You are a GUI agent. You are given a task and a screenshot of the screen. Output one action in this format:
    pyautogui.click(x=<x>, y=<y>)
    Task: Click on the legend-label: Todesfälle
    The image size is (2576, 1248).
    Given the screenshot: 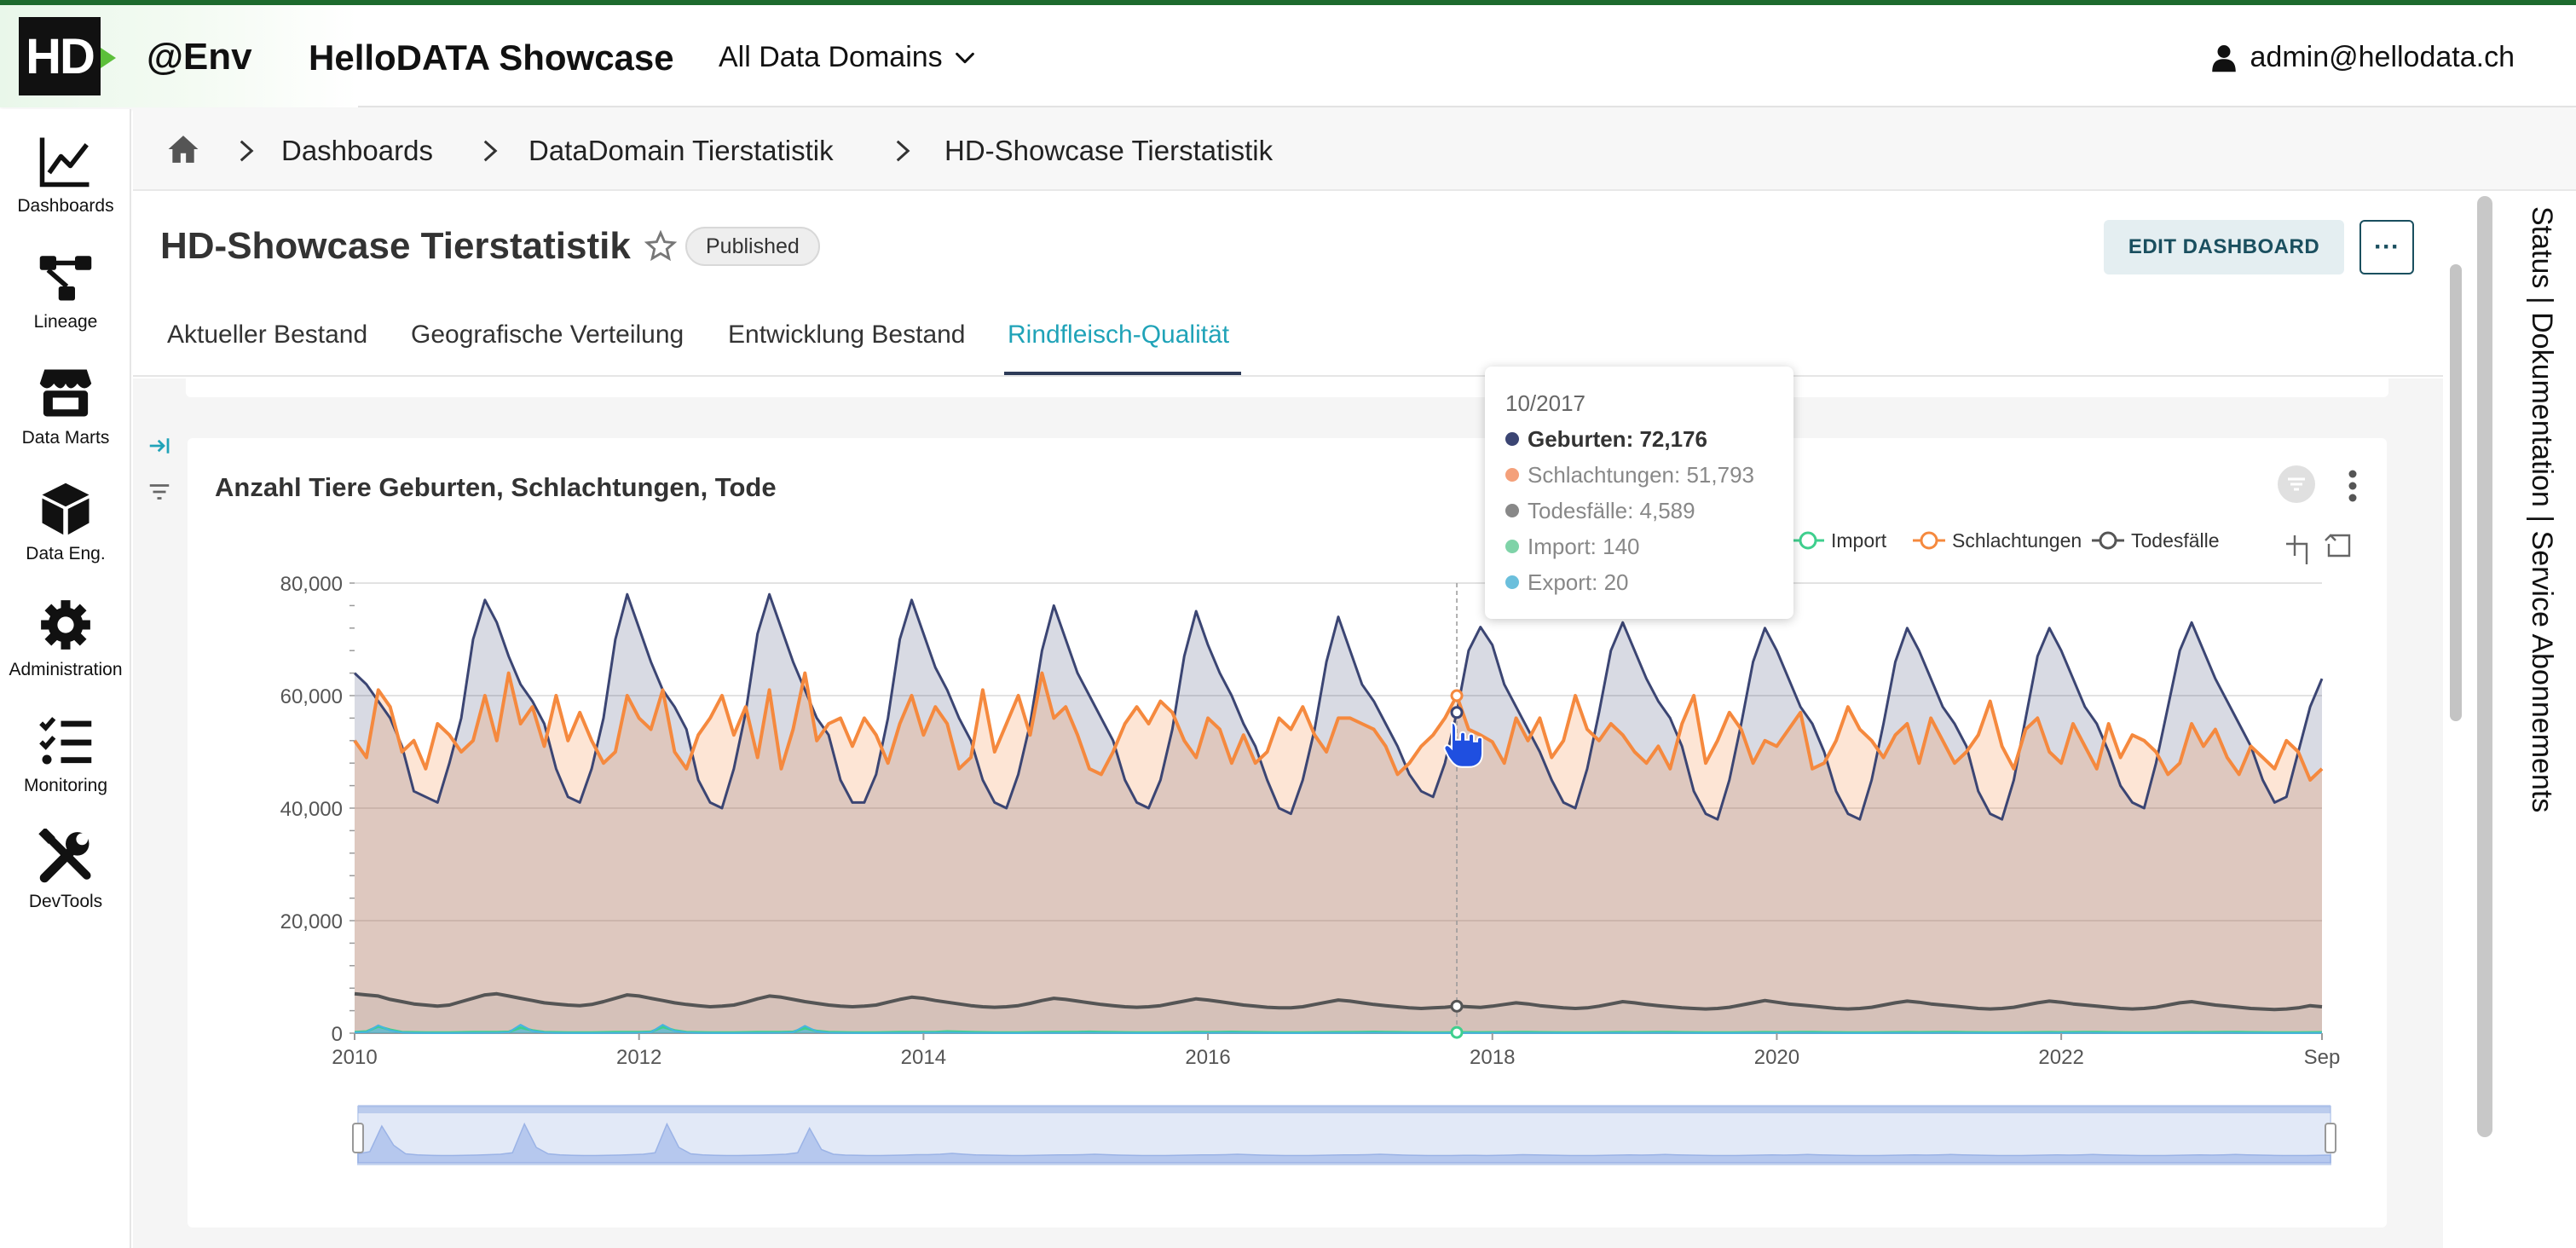 What is the action you would take?
    pyautogui.click(x=2175, y=540)
    